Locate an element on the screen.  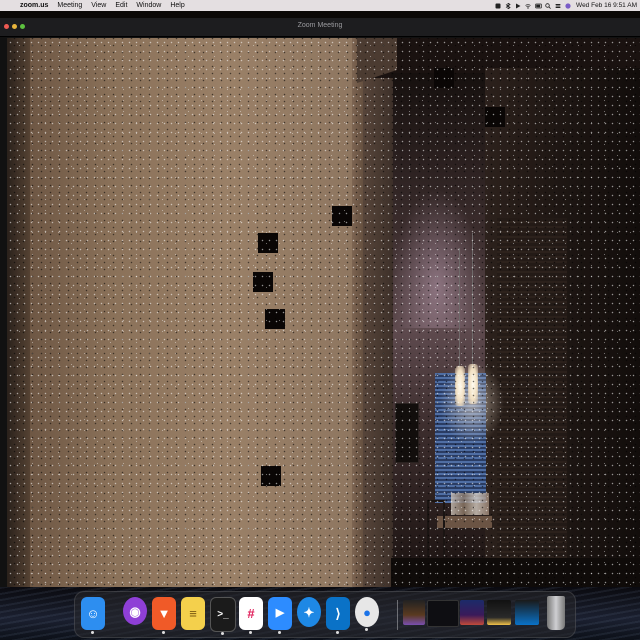
chrome-icon: ● is located at coordinates (367, 614).